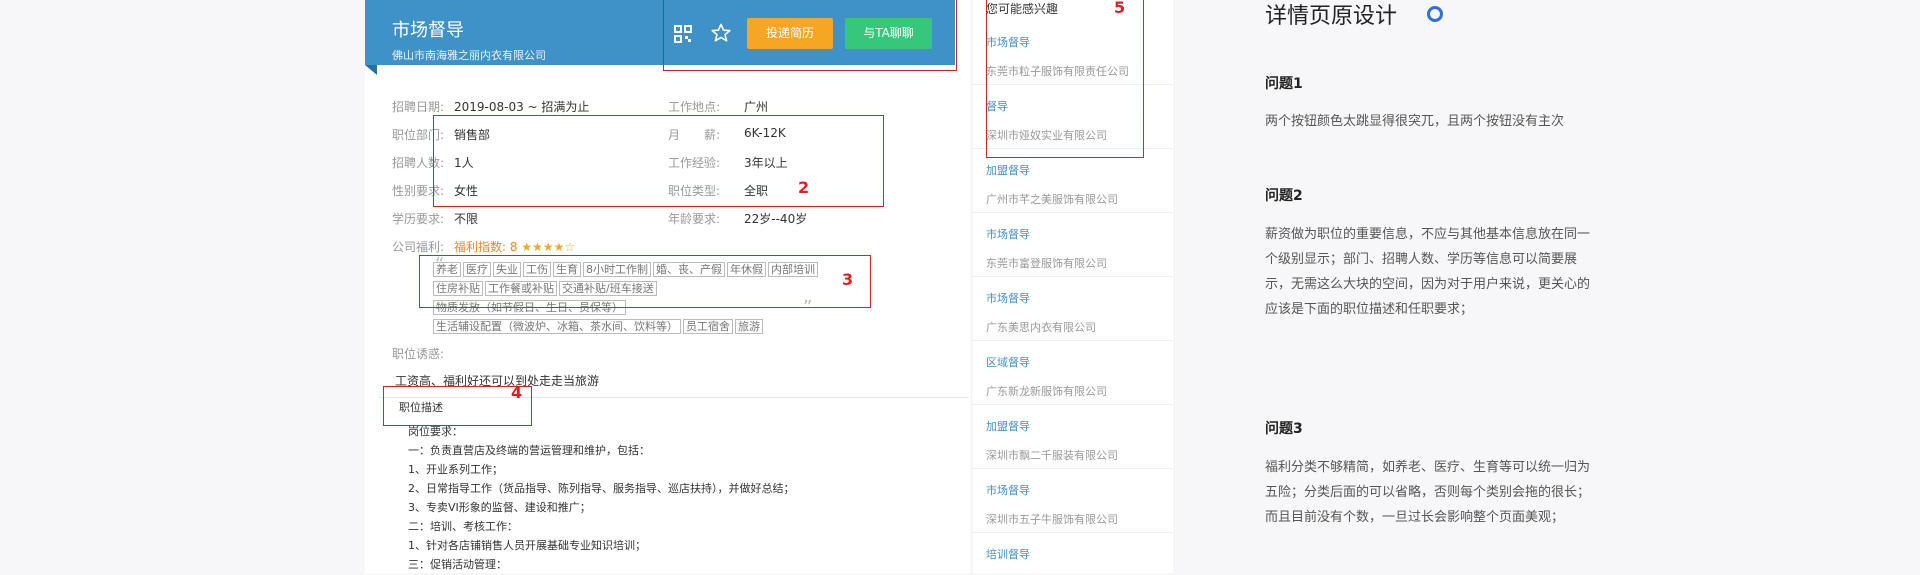 Image resolution: width=1920 pixels, height=575 pixels. I want to click on education-label: 学历要求:, so click(418, 219).